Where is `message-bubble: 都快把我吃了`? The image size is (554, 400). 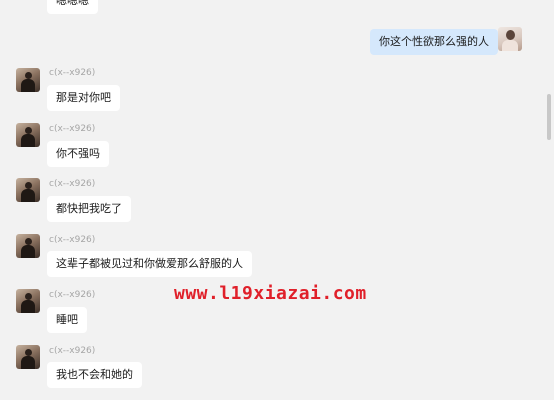 message-bubble: 都快把我吃了 is located at coordinates (89, 209).